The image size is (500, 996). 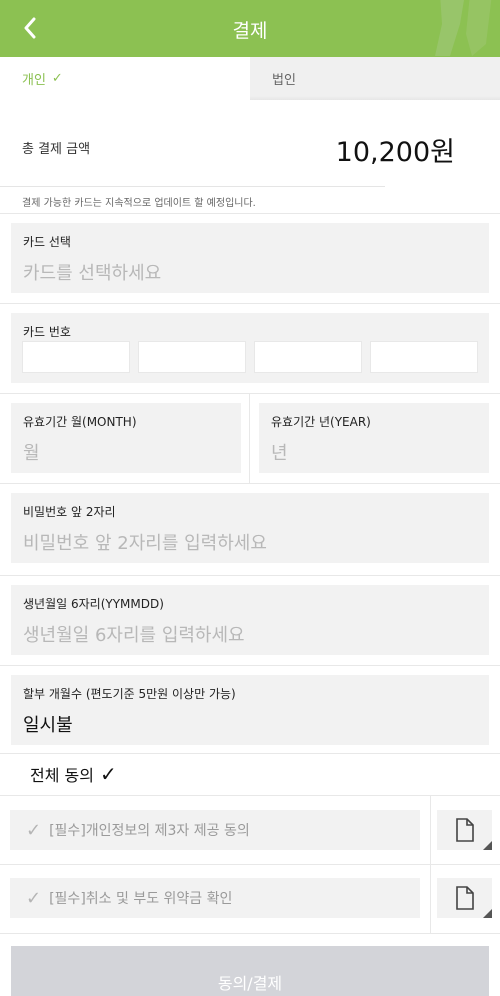 I want to click on total-amount-value: 10,200원, so click(x=395, y=152).